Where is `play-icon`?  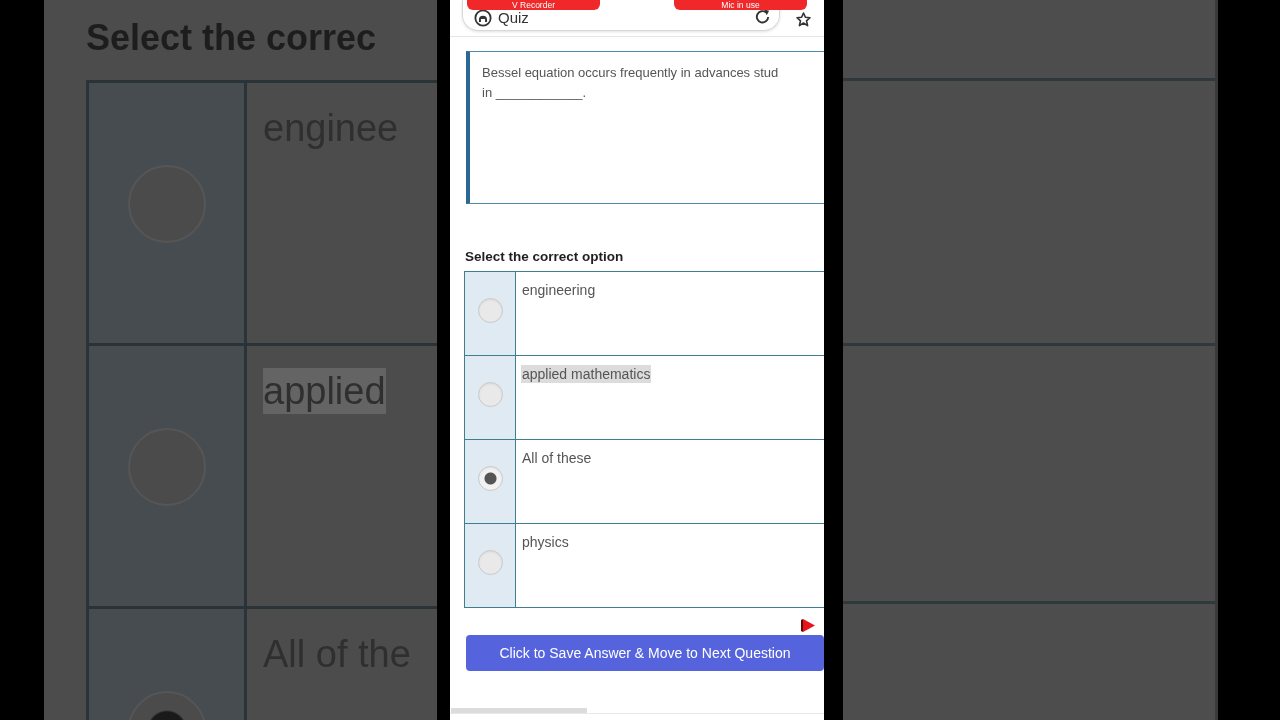 play-icon is located at coordinates (808, 625).